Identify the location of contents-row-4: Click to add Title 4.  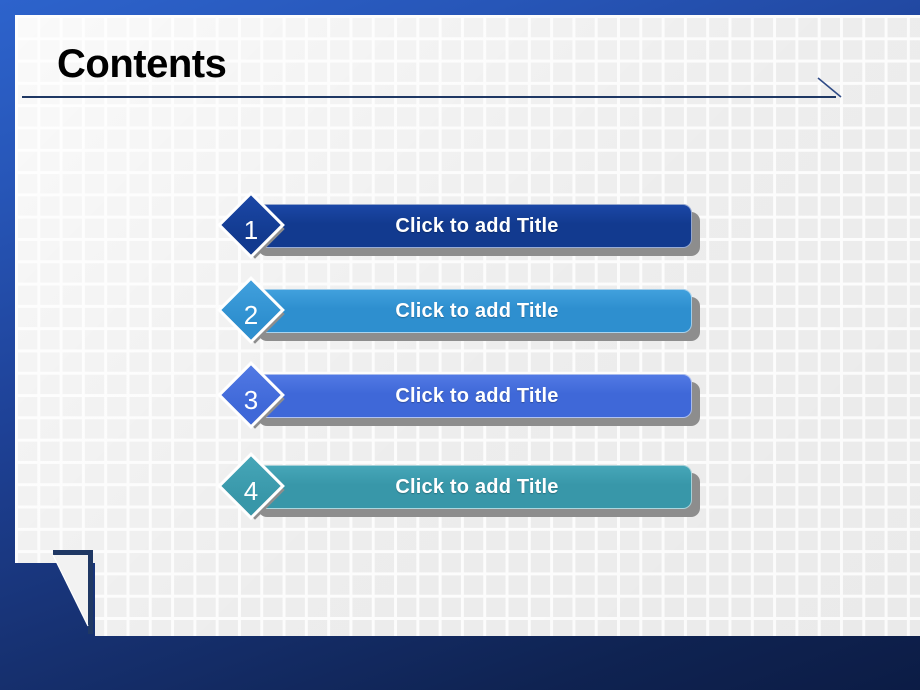
(458, 490).